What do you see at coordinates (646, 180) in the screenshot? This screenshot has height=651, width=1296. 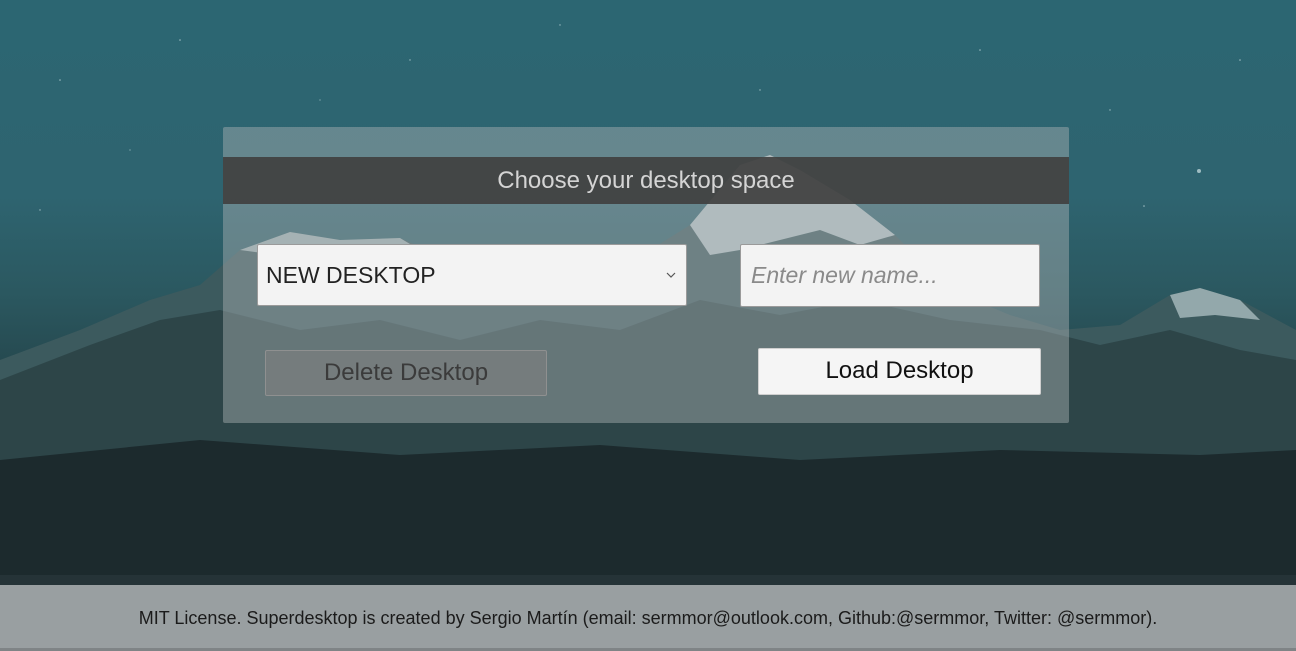 I see `panel-title: Choose your desktop space` at bounding box center [646, 180].